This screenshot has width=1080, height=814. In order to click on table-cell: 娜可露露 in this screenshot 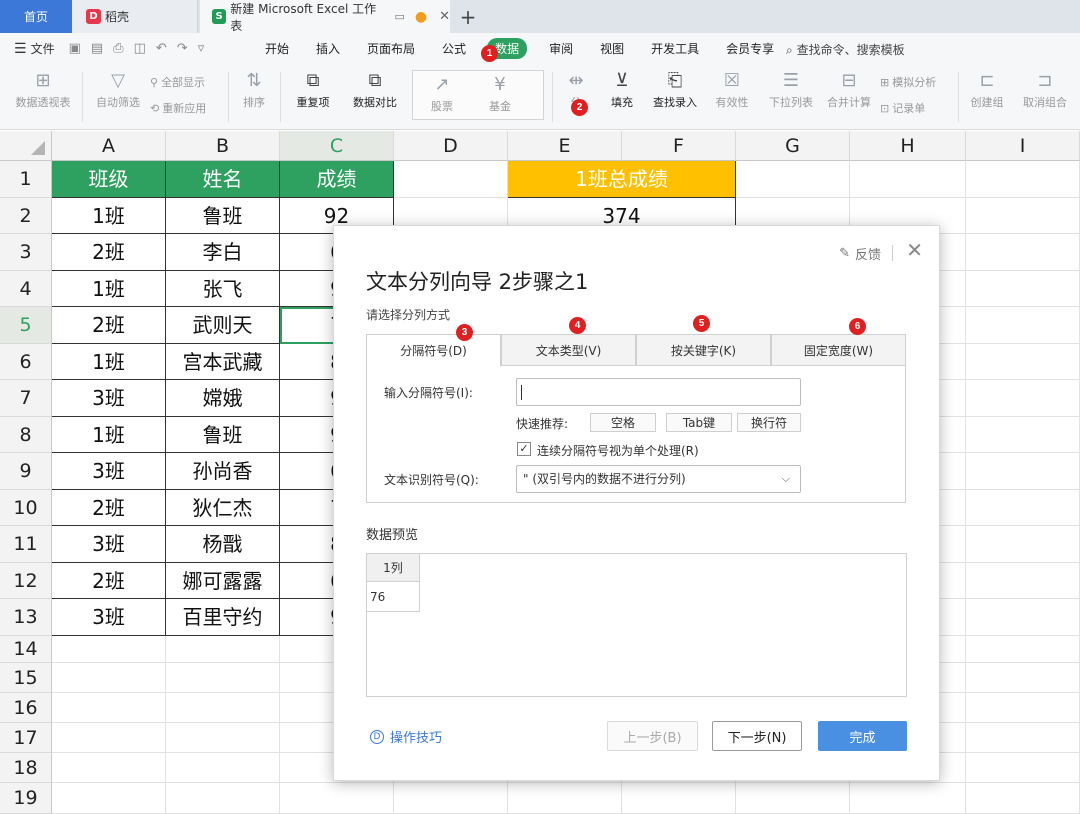, I will do `click(223, 581)`.